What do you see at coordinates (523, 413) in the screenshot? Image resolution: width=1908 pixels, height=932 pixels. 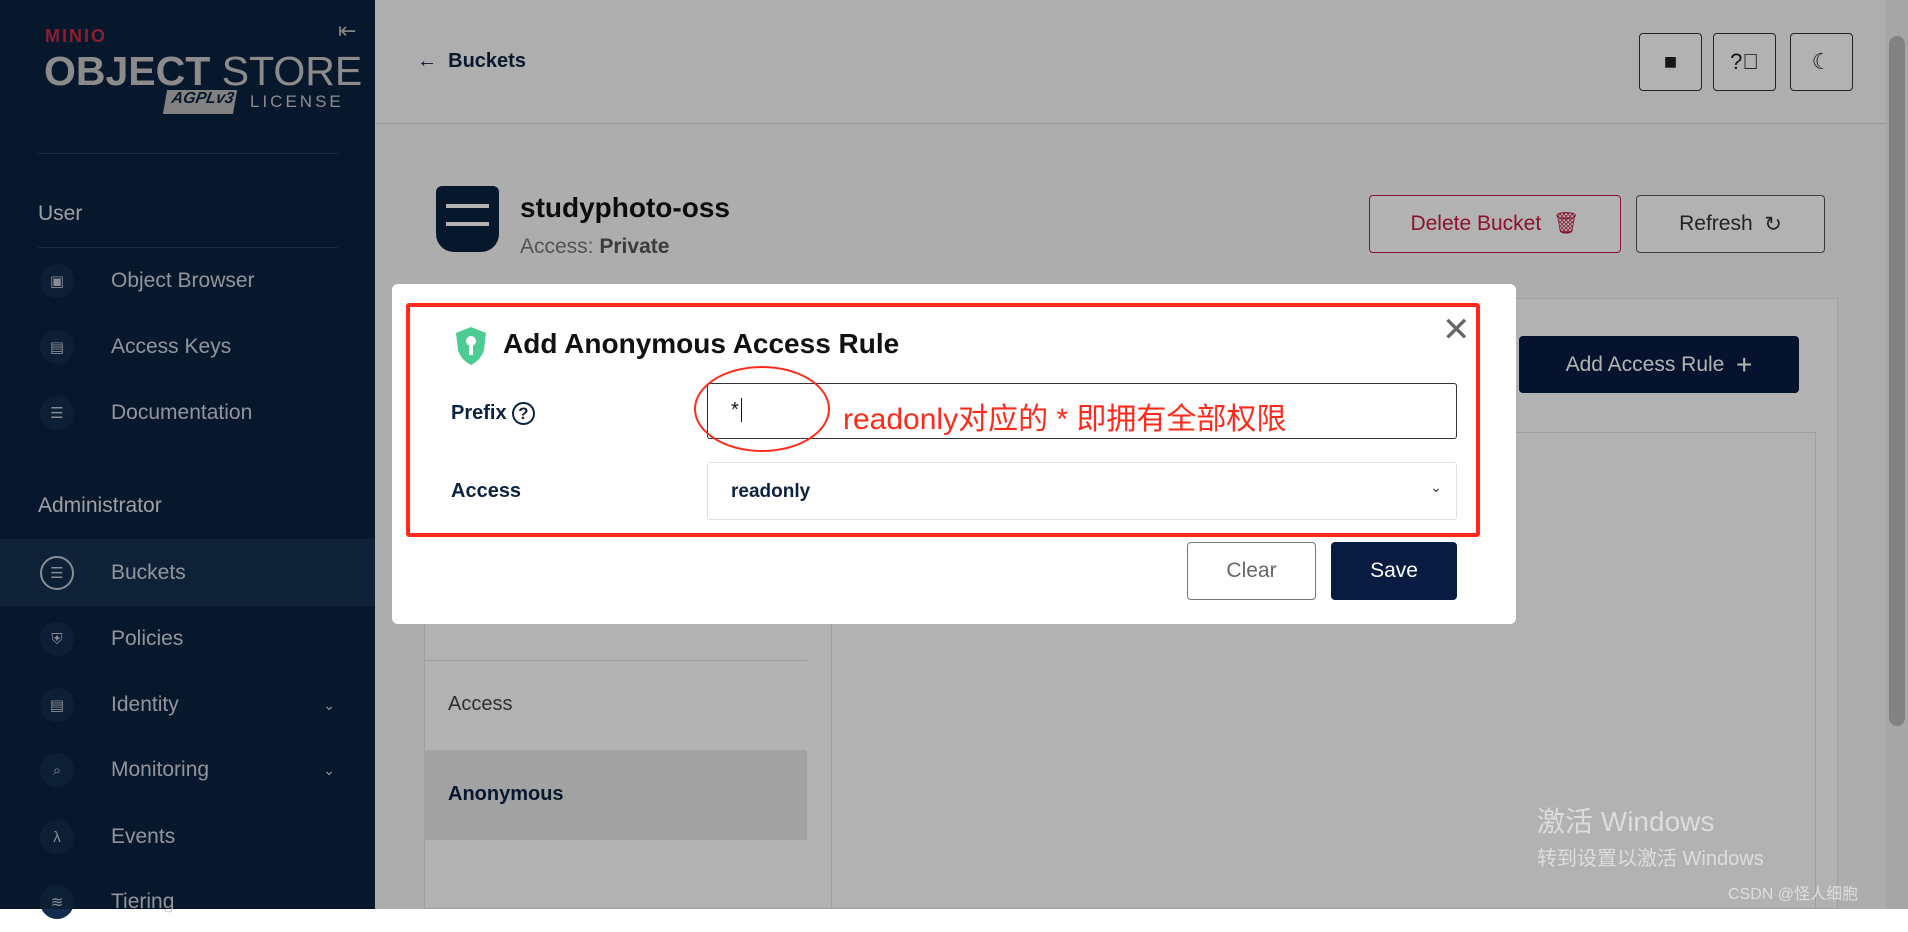 I see `help-icon: ?` at bounding box center [523, 413].